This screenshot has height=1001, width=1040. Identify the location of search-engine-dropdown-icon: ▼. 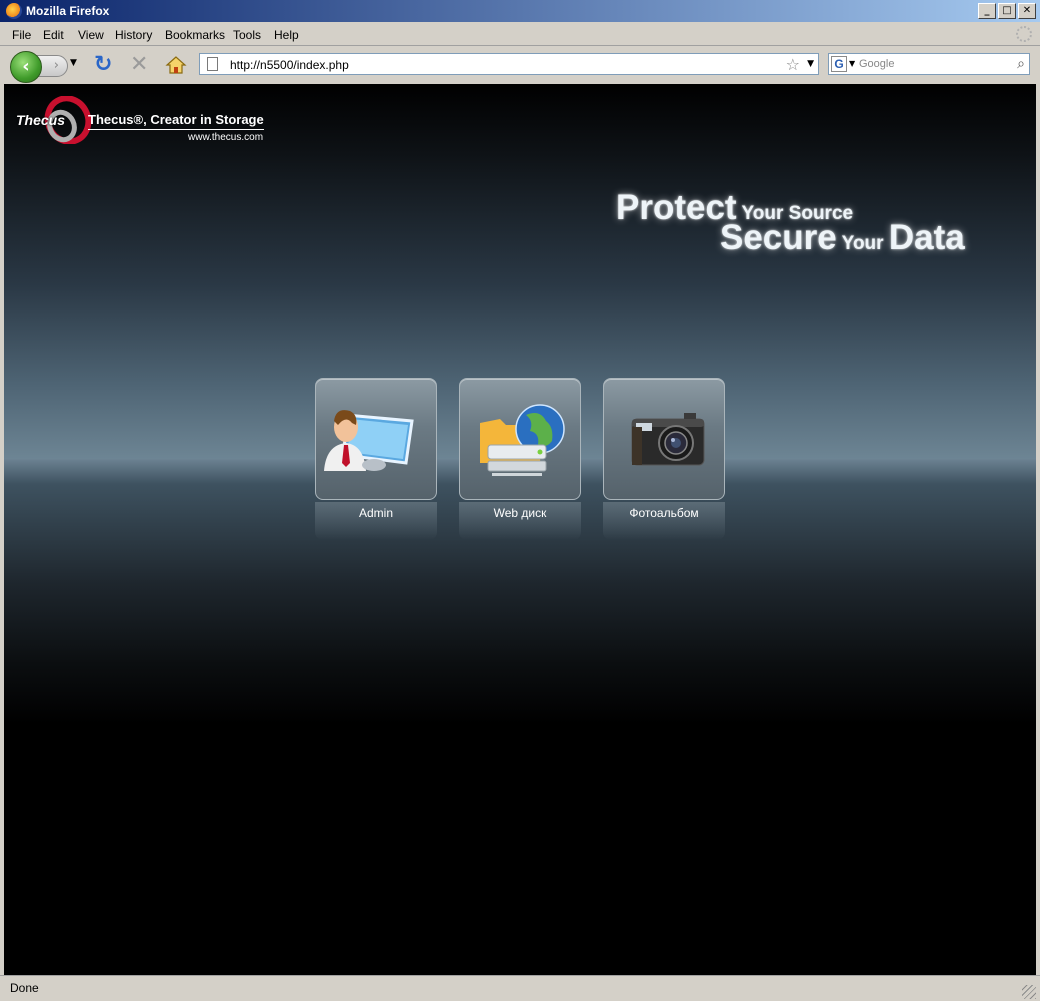
(852, 63).